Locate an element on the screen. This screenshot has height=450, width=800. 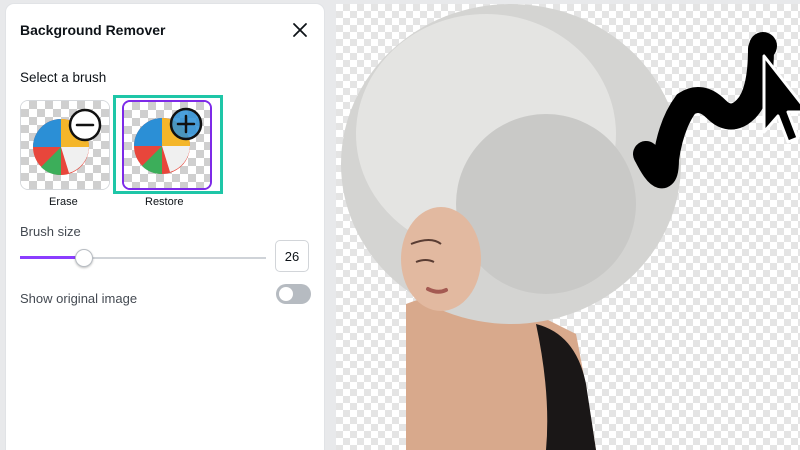
restore-label: Restore is located at coordinates (164, 202).